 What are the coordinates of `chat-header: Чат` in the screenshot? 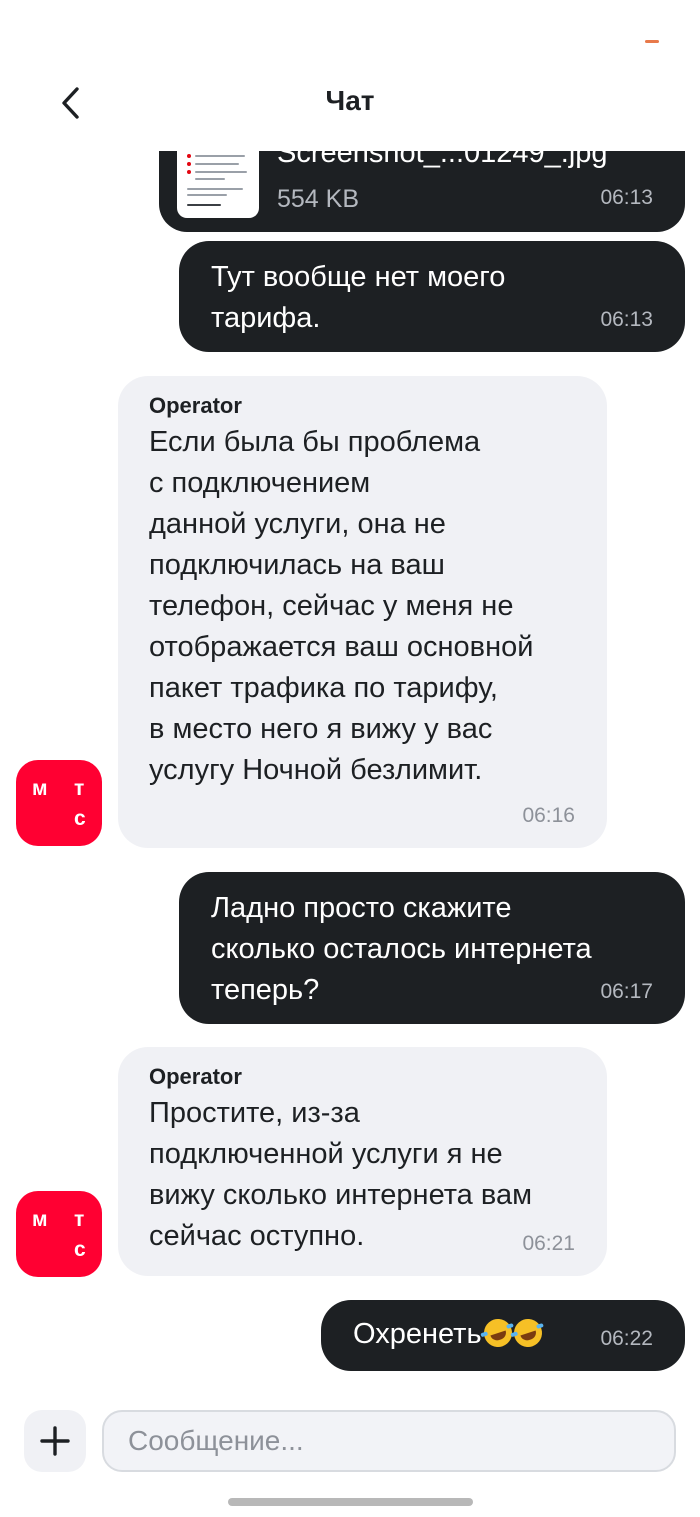 It's located at (350, 103).